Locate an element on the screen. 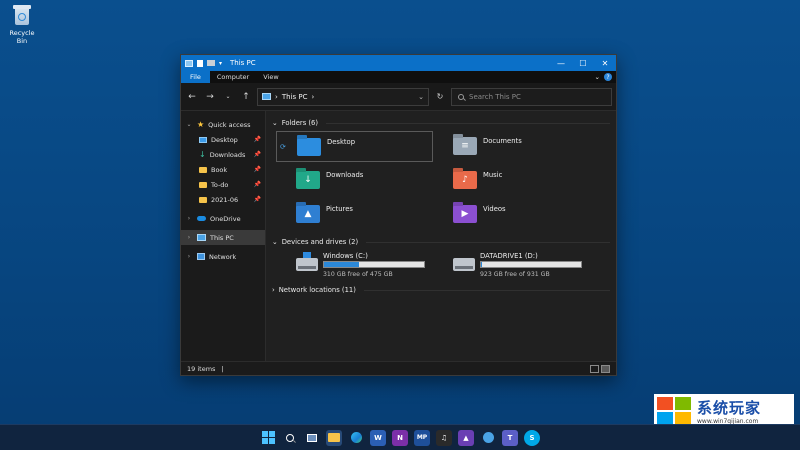 The image size is (800, 450). sidebar-item-desktop: Desktop 📌 is located at coordinates (223, 139).